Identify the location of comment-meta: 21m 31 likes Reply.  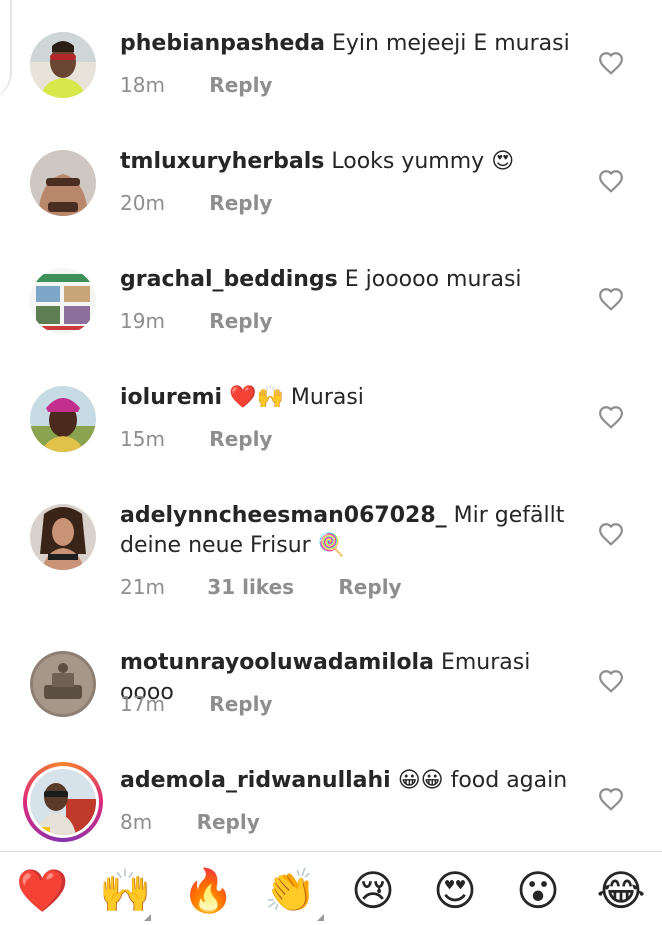
(261, 587).